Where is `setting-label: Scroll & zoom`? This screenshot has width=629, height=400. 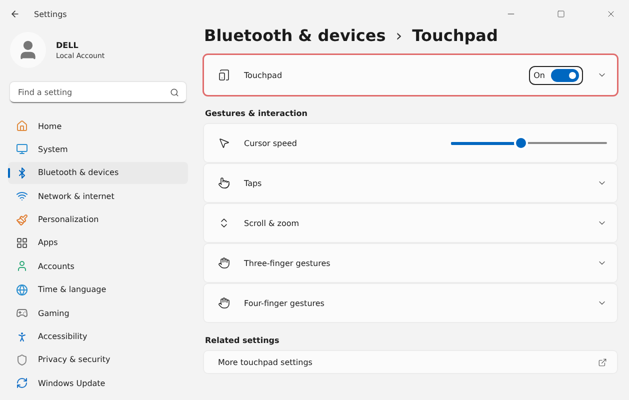
setting-label: Scroll & zoom is located at coordinates (272, 223).